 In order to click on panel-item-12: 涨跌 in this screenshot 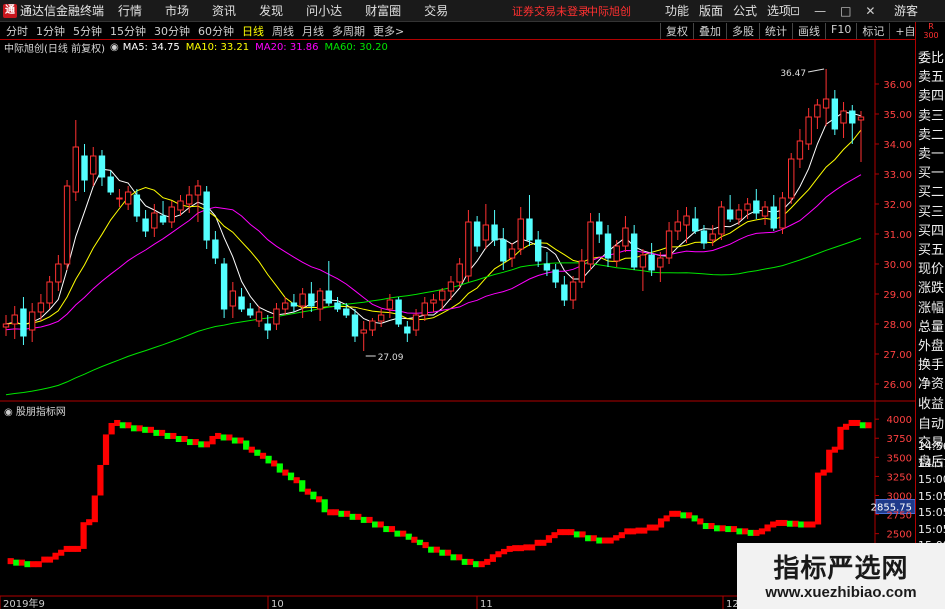, I will do `click(931, 289)`.